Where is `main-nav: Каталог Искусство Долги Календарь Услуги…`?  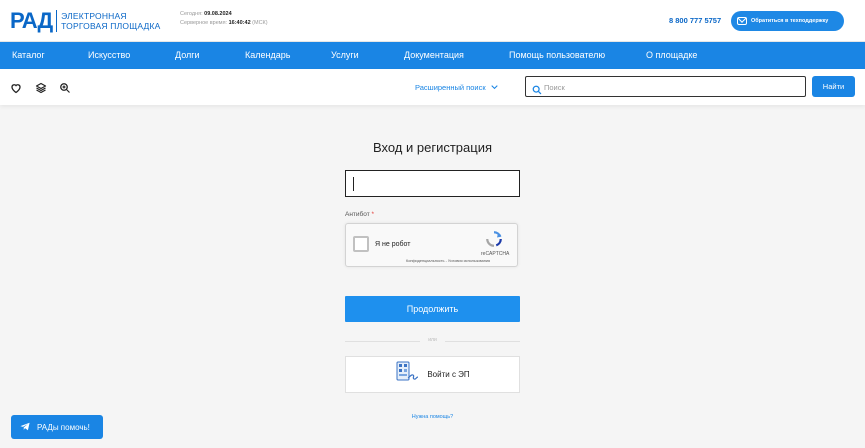 main-nav: Каталог Искусство Долги Календарь Услуги… is located at coordinates (432, 55).